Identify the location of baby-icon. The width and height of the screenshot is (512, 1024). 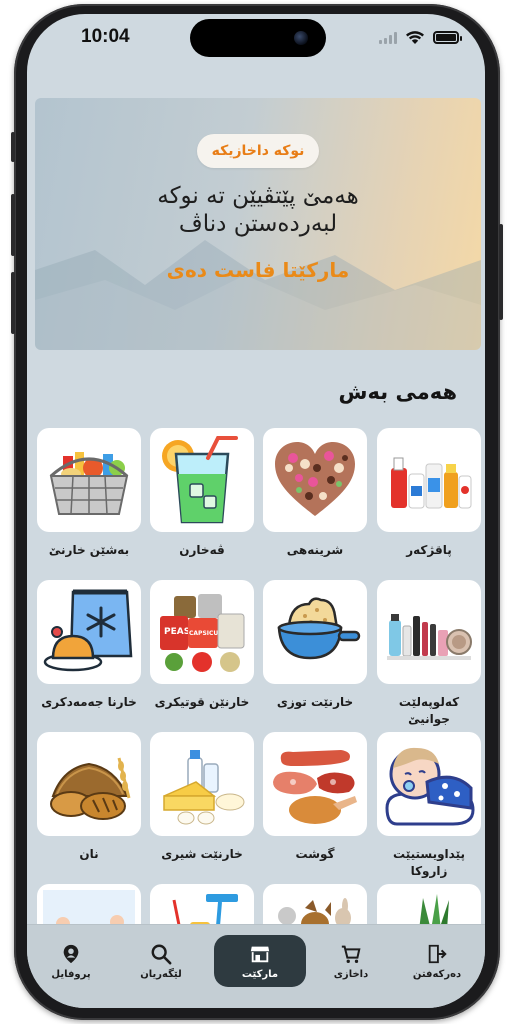
(430, 786).